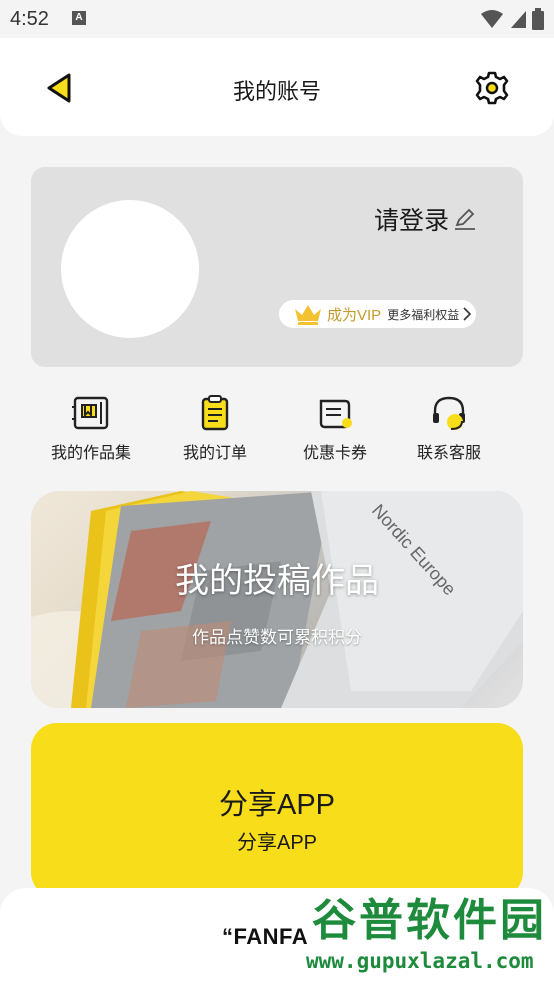 The image size is (554, 984). I want to click on menu-item-portfolio: 我的作品集, so click(91, 428).